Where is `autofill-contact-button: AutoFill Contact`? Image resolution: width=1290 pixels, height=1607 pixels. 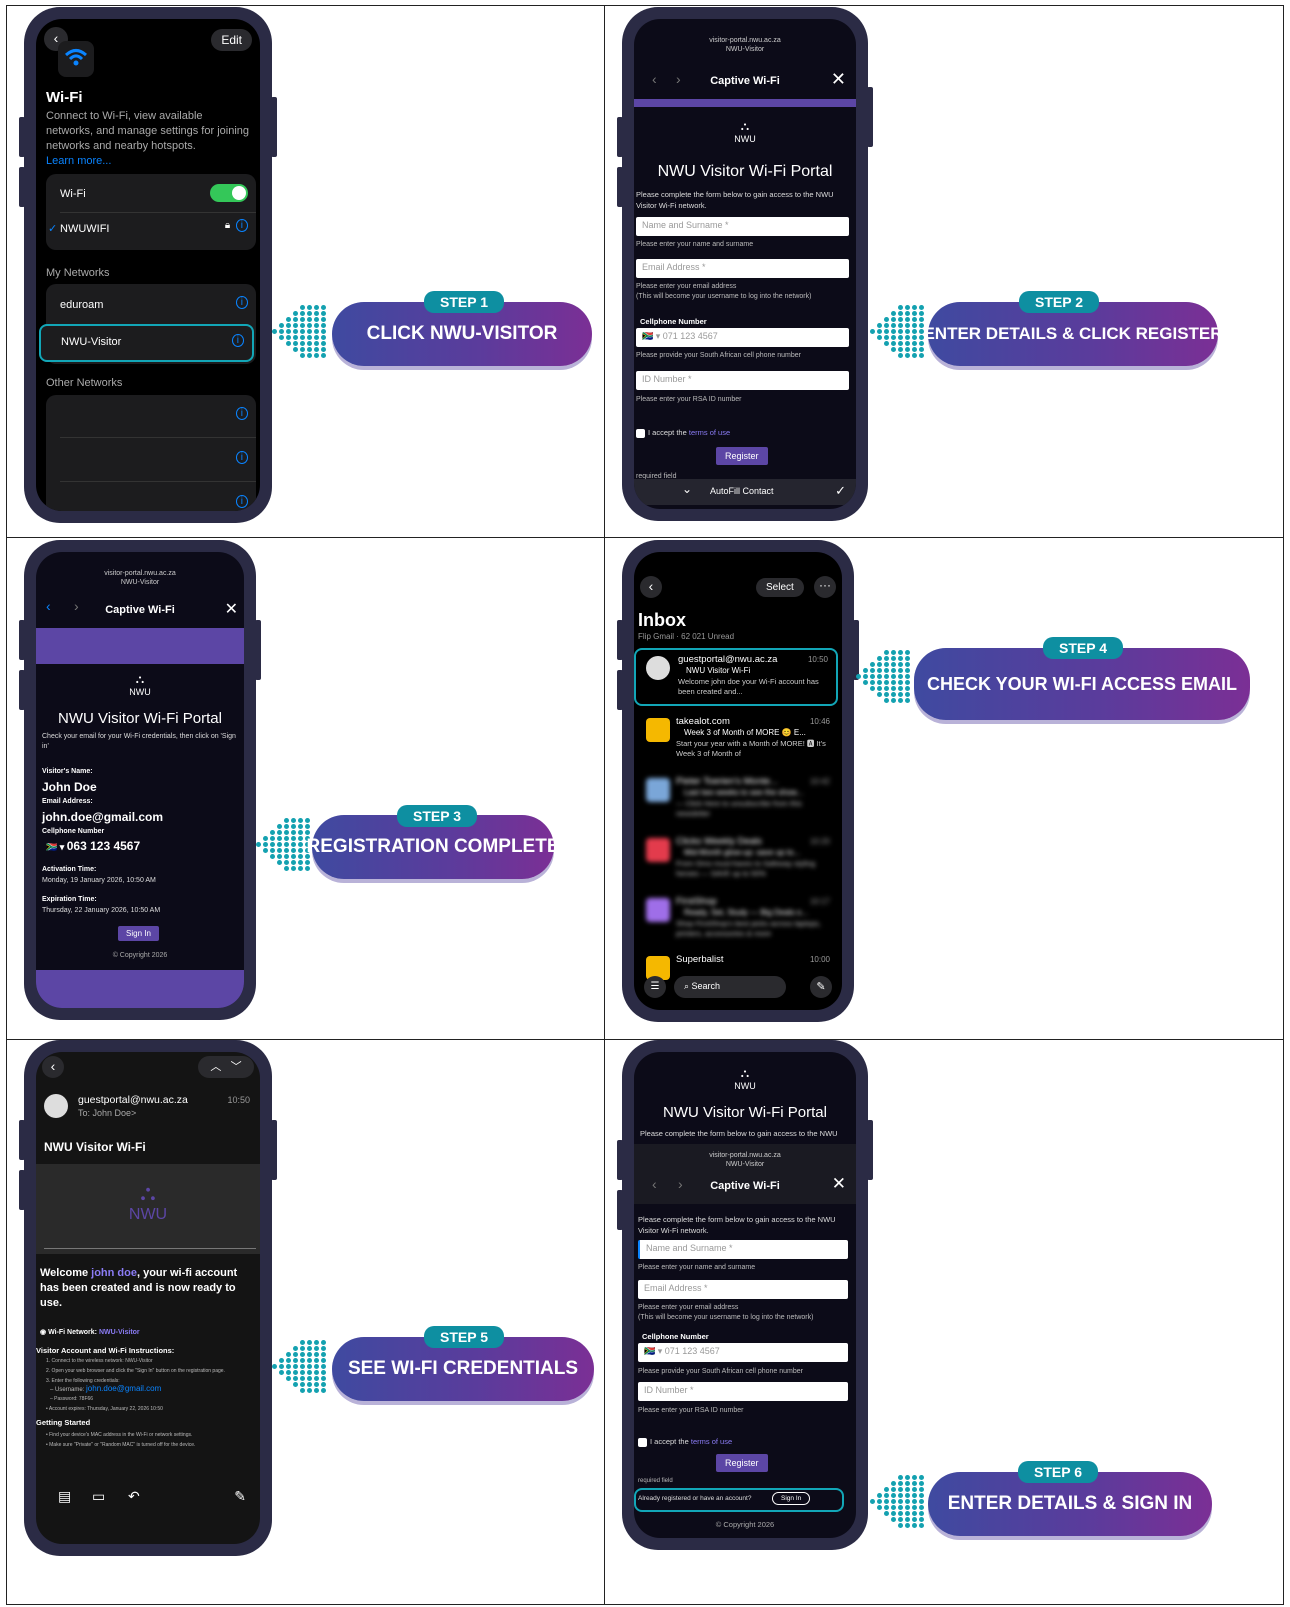 autofill-contact-button: AutoFill Contact is located at coordinates (742, 491).